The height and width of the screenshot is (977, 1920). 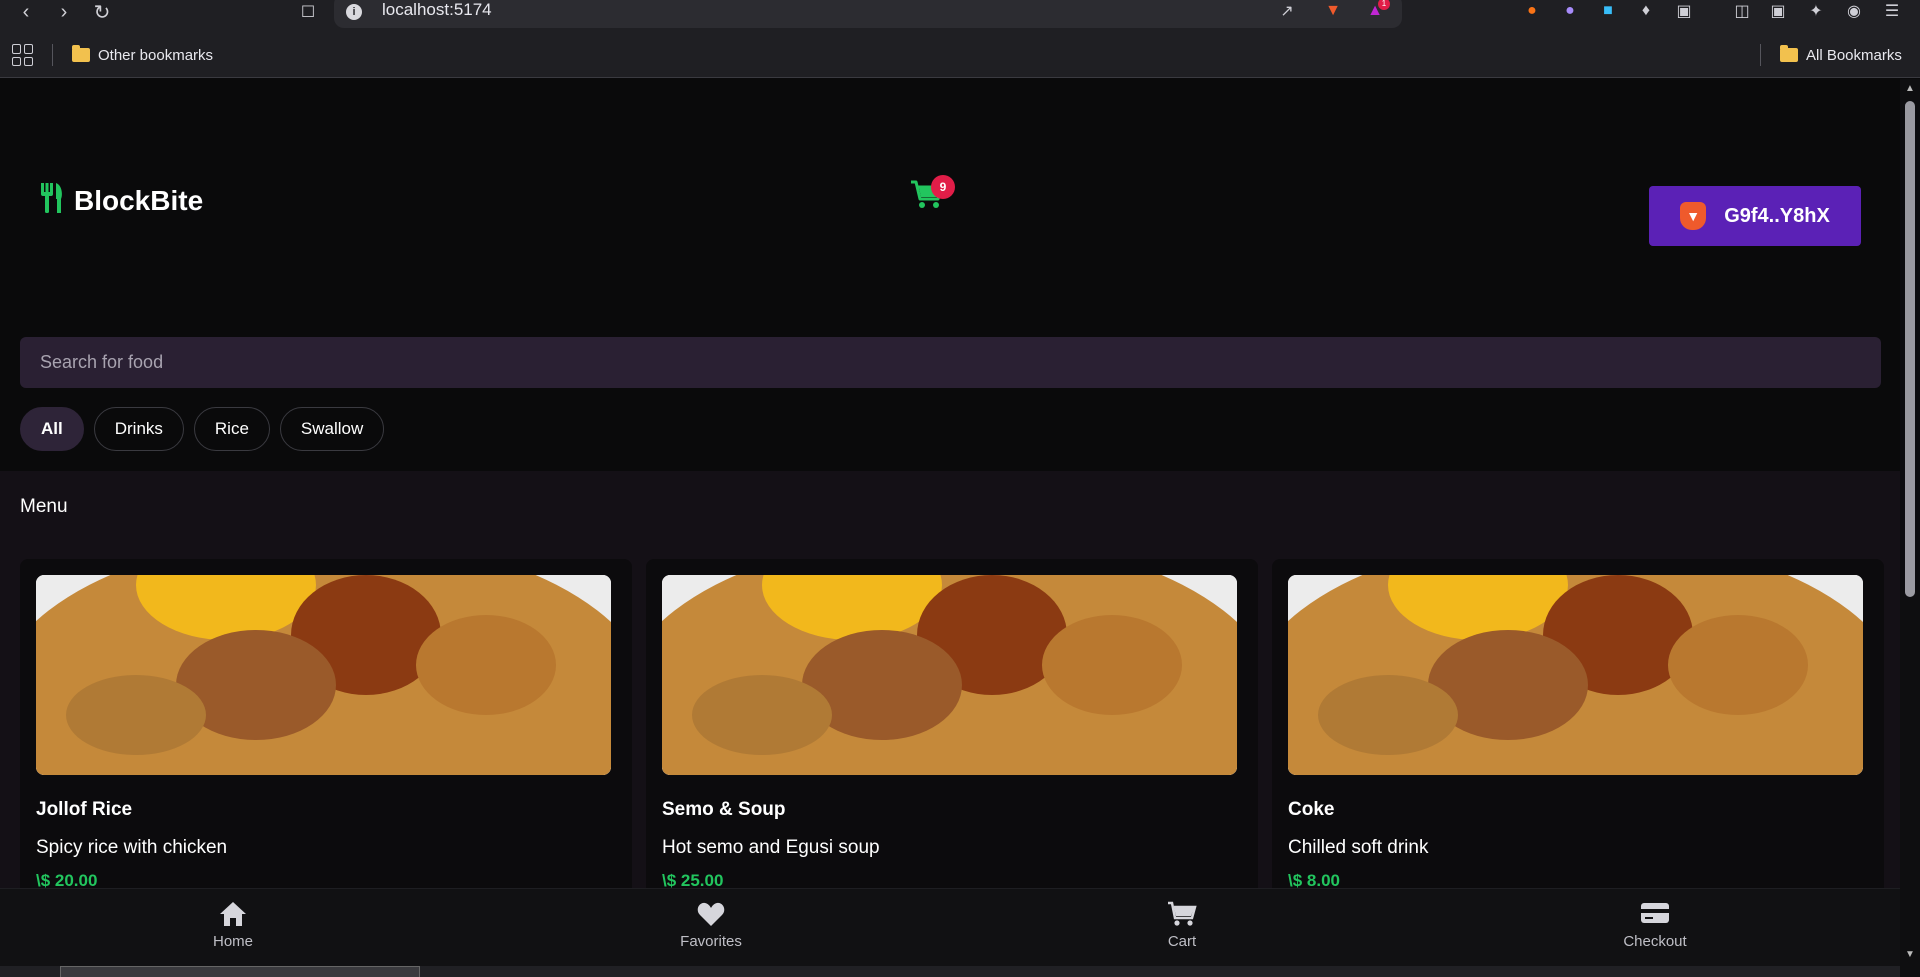 What do you see at coordinates (437, 10) in the screenshot?
I see `url-text: localhost:5174` at bounding box center [437, 10].